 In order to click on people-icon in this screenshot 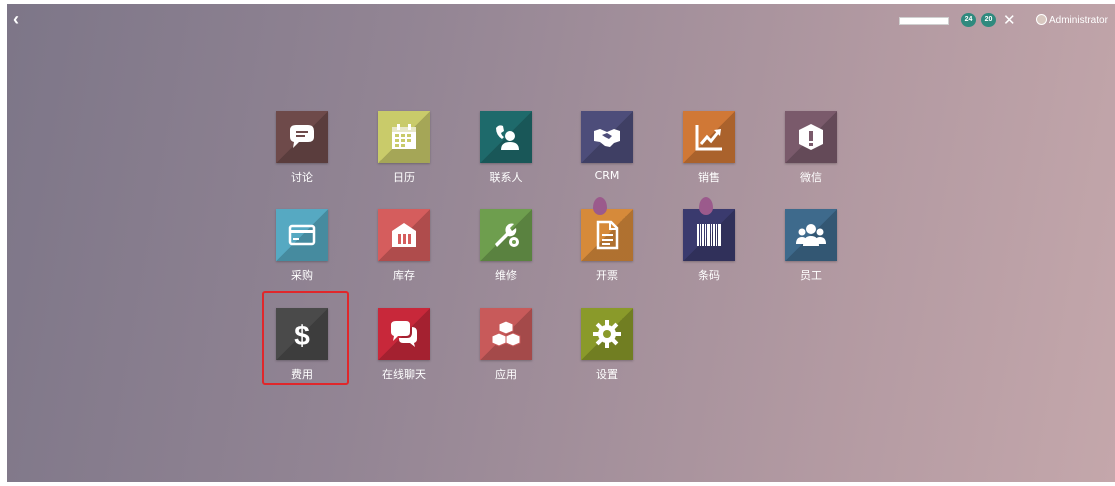, I will do `click(811, 235)`.